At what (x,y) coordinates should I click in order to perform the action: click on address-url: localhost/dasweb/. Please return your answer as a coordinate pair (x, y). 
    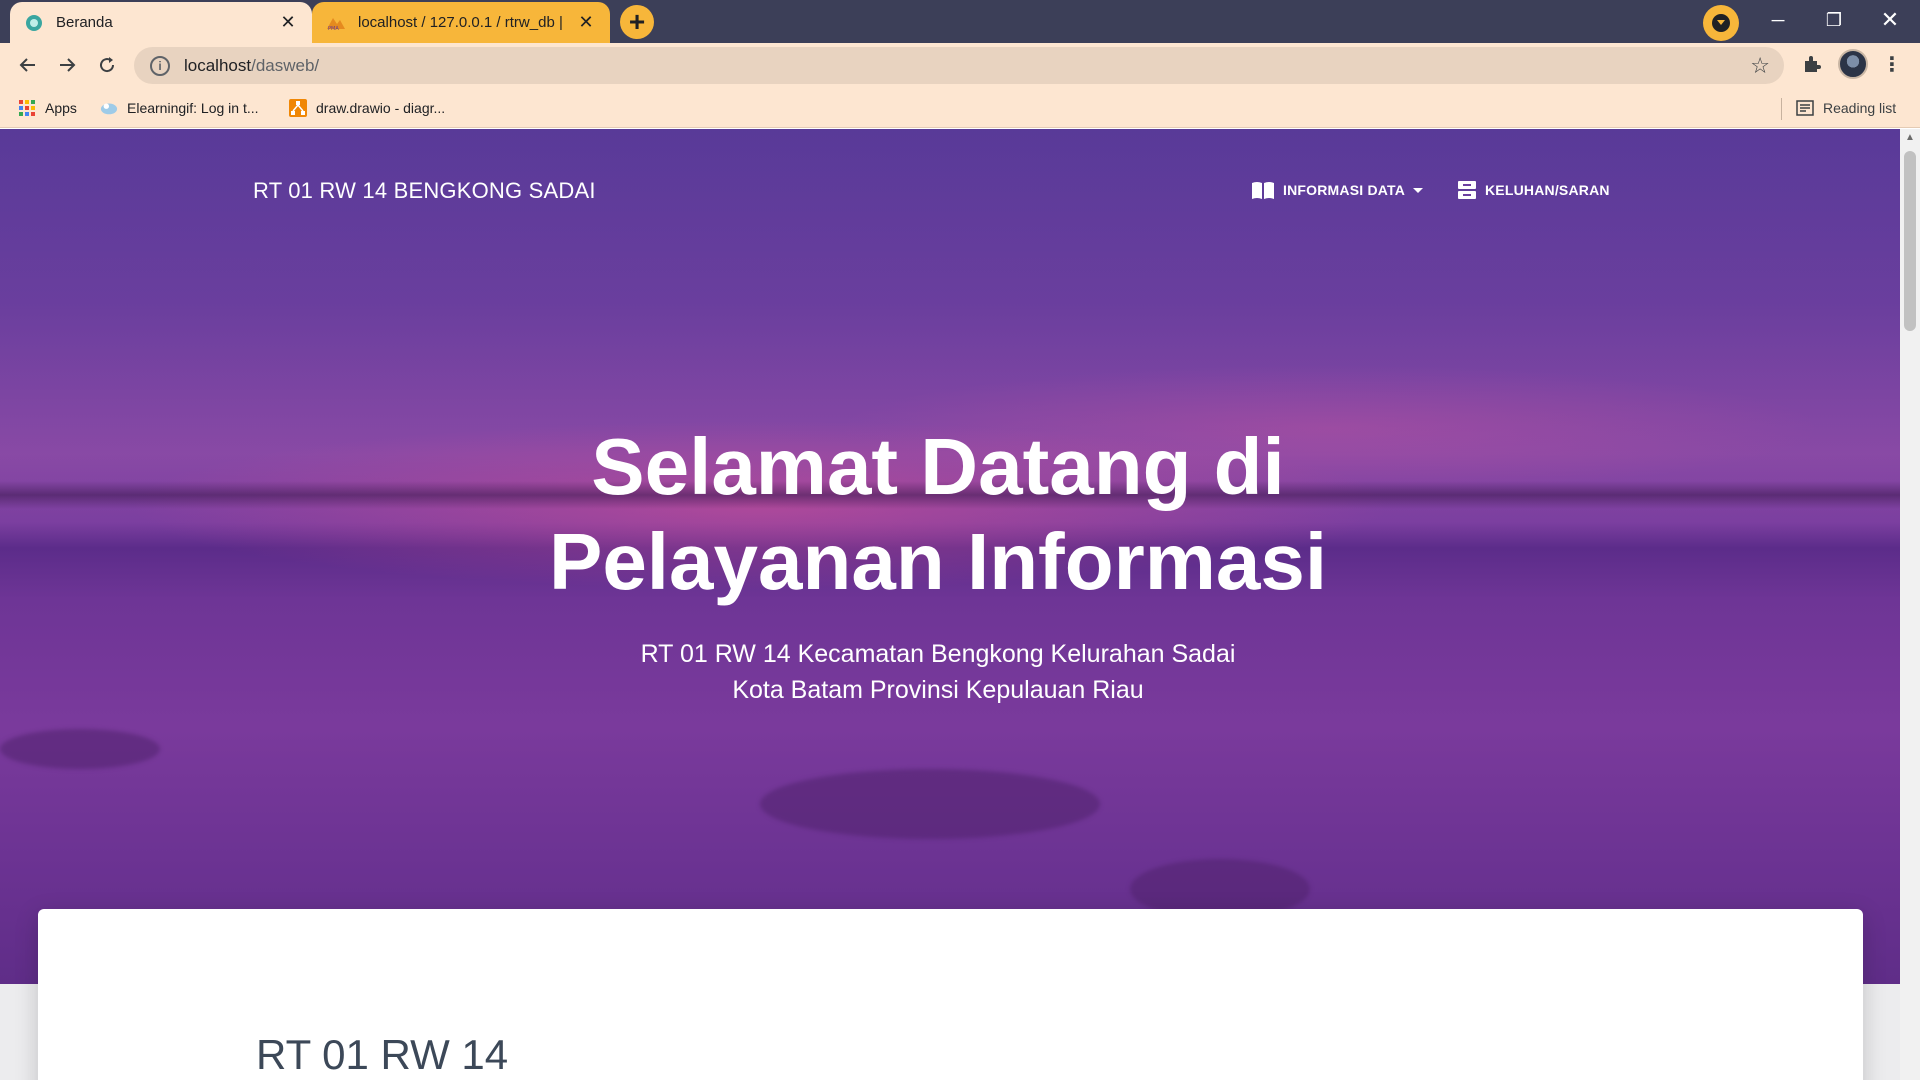
    Looking at the image, I should click on (251, 66).